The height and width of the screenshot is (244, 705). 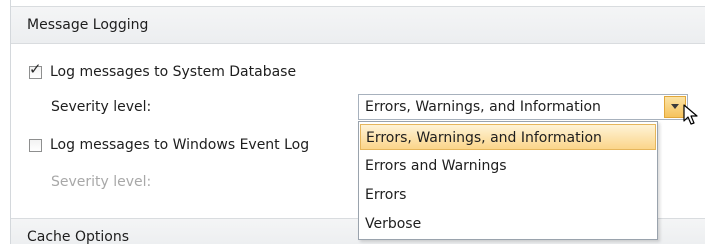 I want to click on dropdown-option: Errors, so click(x=508, y=195).